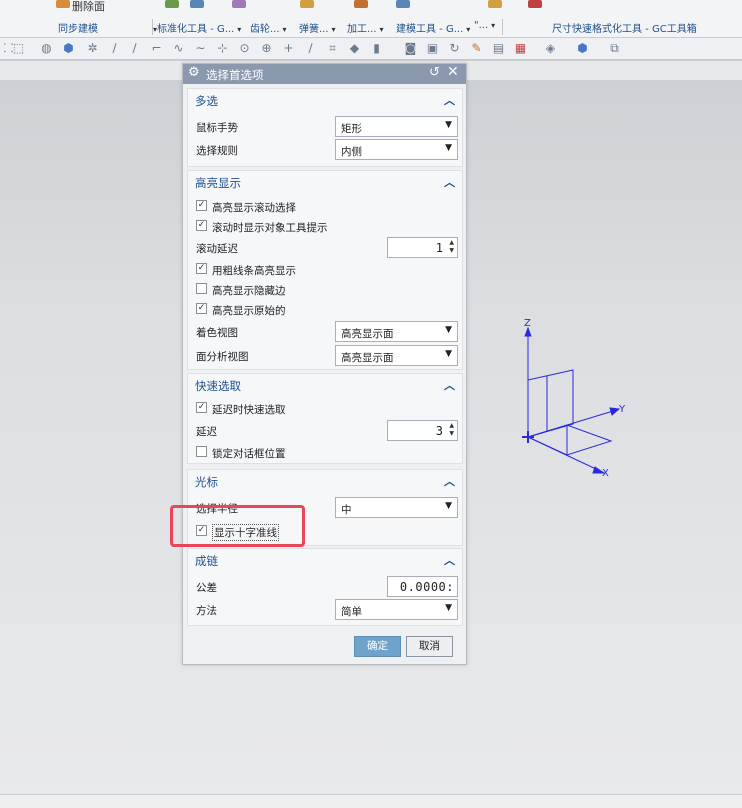  What do you see at coordinates (614, 48) in the screenshot?
I see `display-icon: ⧉` at bounding box center [614, 48].